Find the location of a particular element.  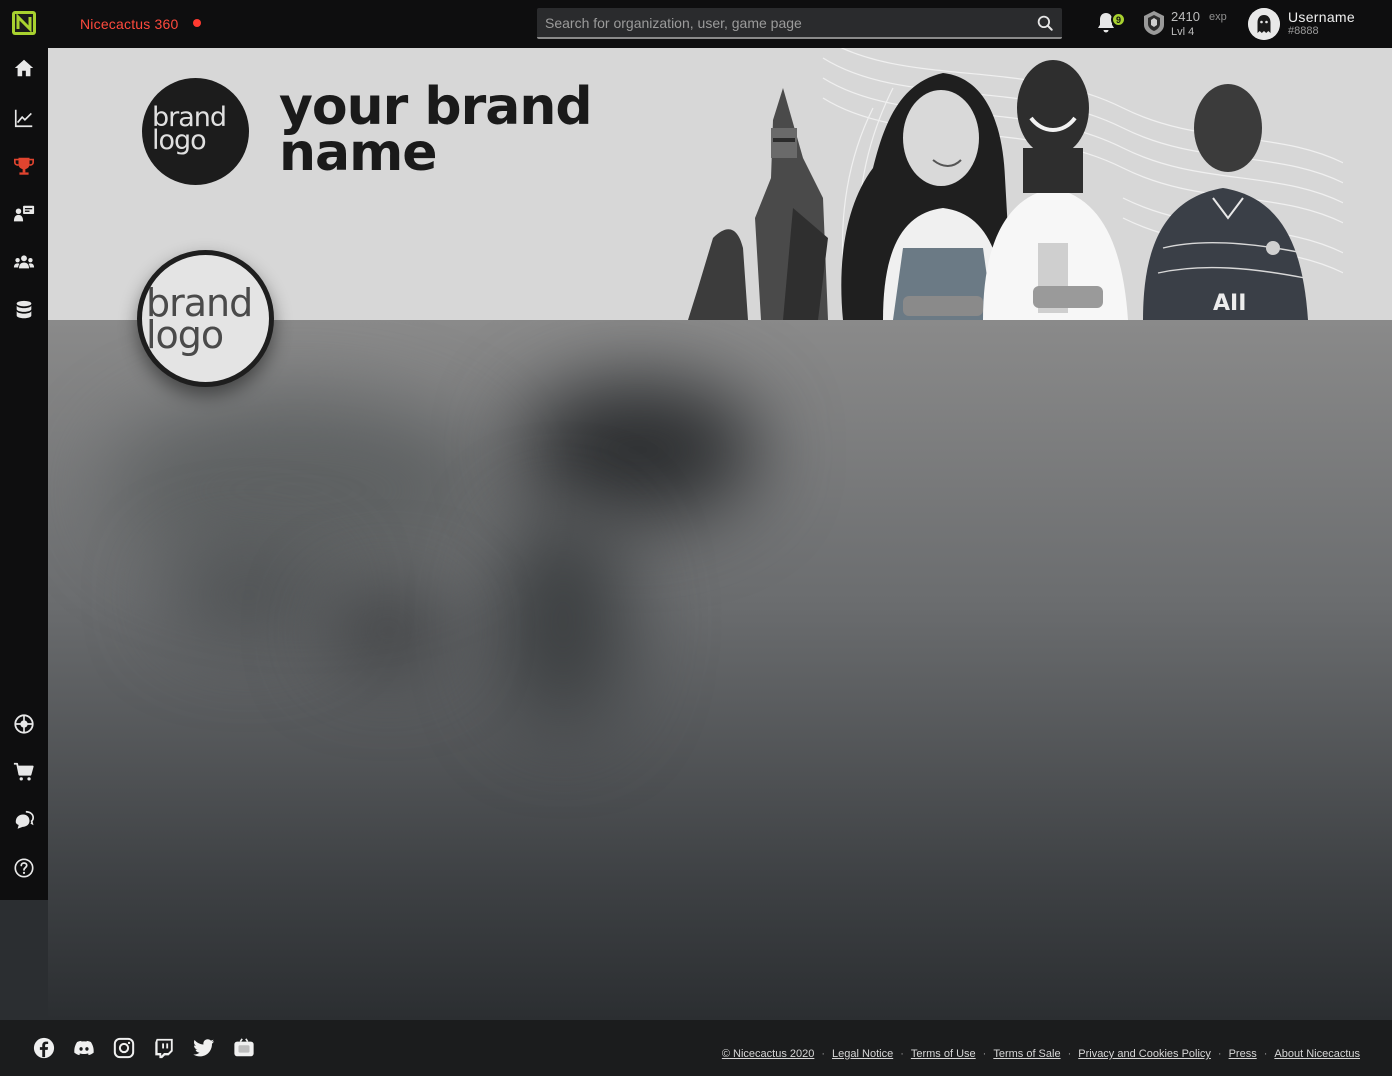

banner-brand-logo: brand logo is located at coordinates (195, 131).